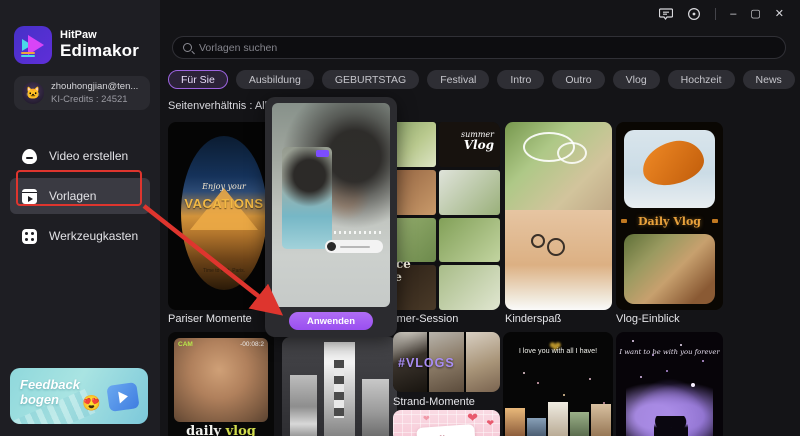 Image resolution: width=800 pixels, height=436 pixels. I want to click on thumb-text: You, so click(446, 430).